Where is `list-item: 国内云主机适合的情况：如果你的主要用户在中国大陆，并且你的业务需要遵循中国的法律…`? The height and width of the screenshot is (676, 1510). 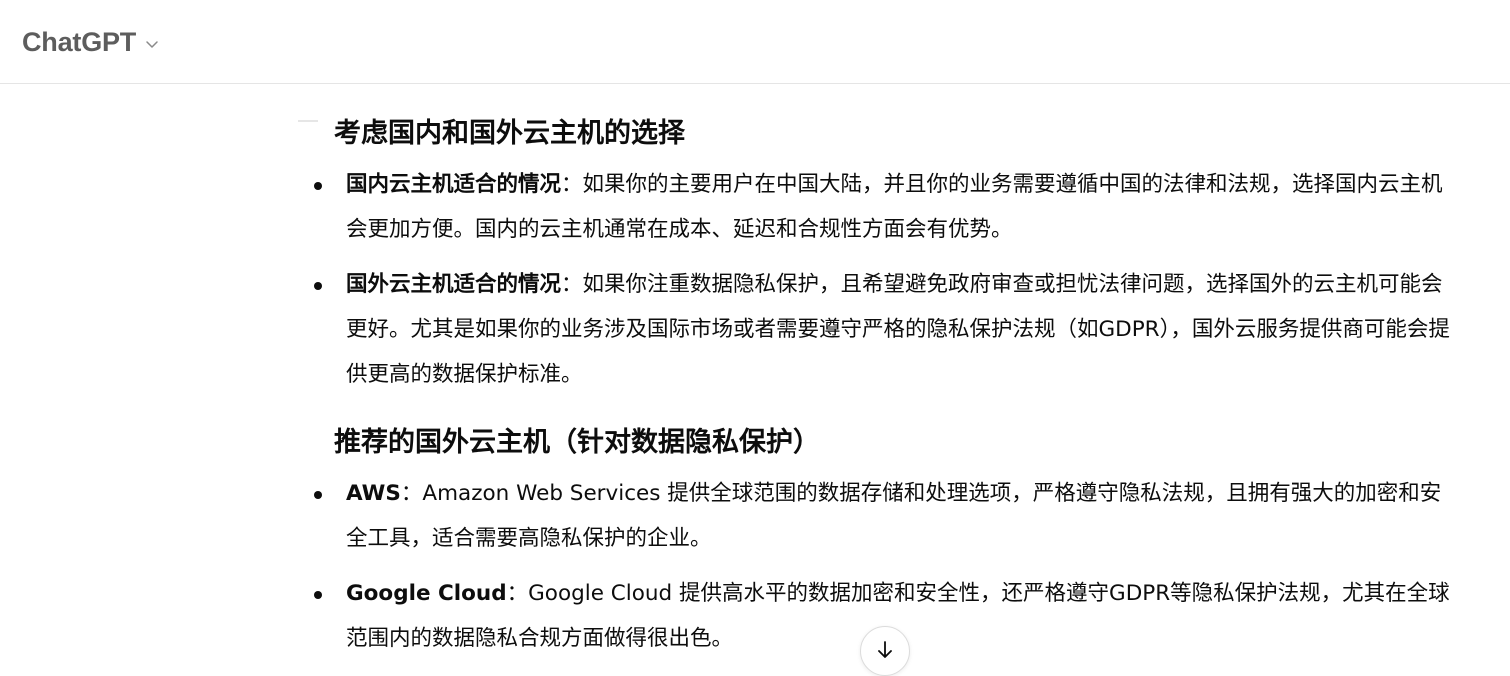
list-item: 国内云主机适合的情况：如果你的主要用户在中国大陆，并且你的业务需要遵循中国的法律… is located at coordinates (885, 207).